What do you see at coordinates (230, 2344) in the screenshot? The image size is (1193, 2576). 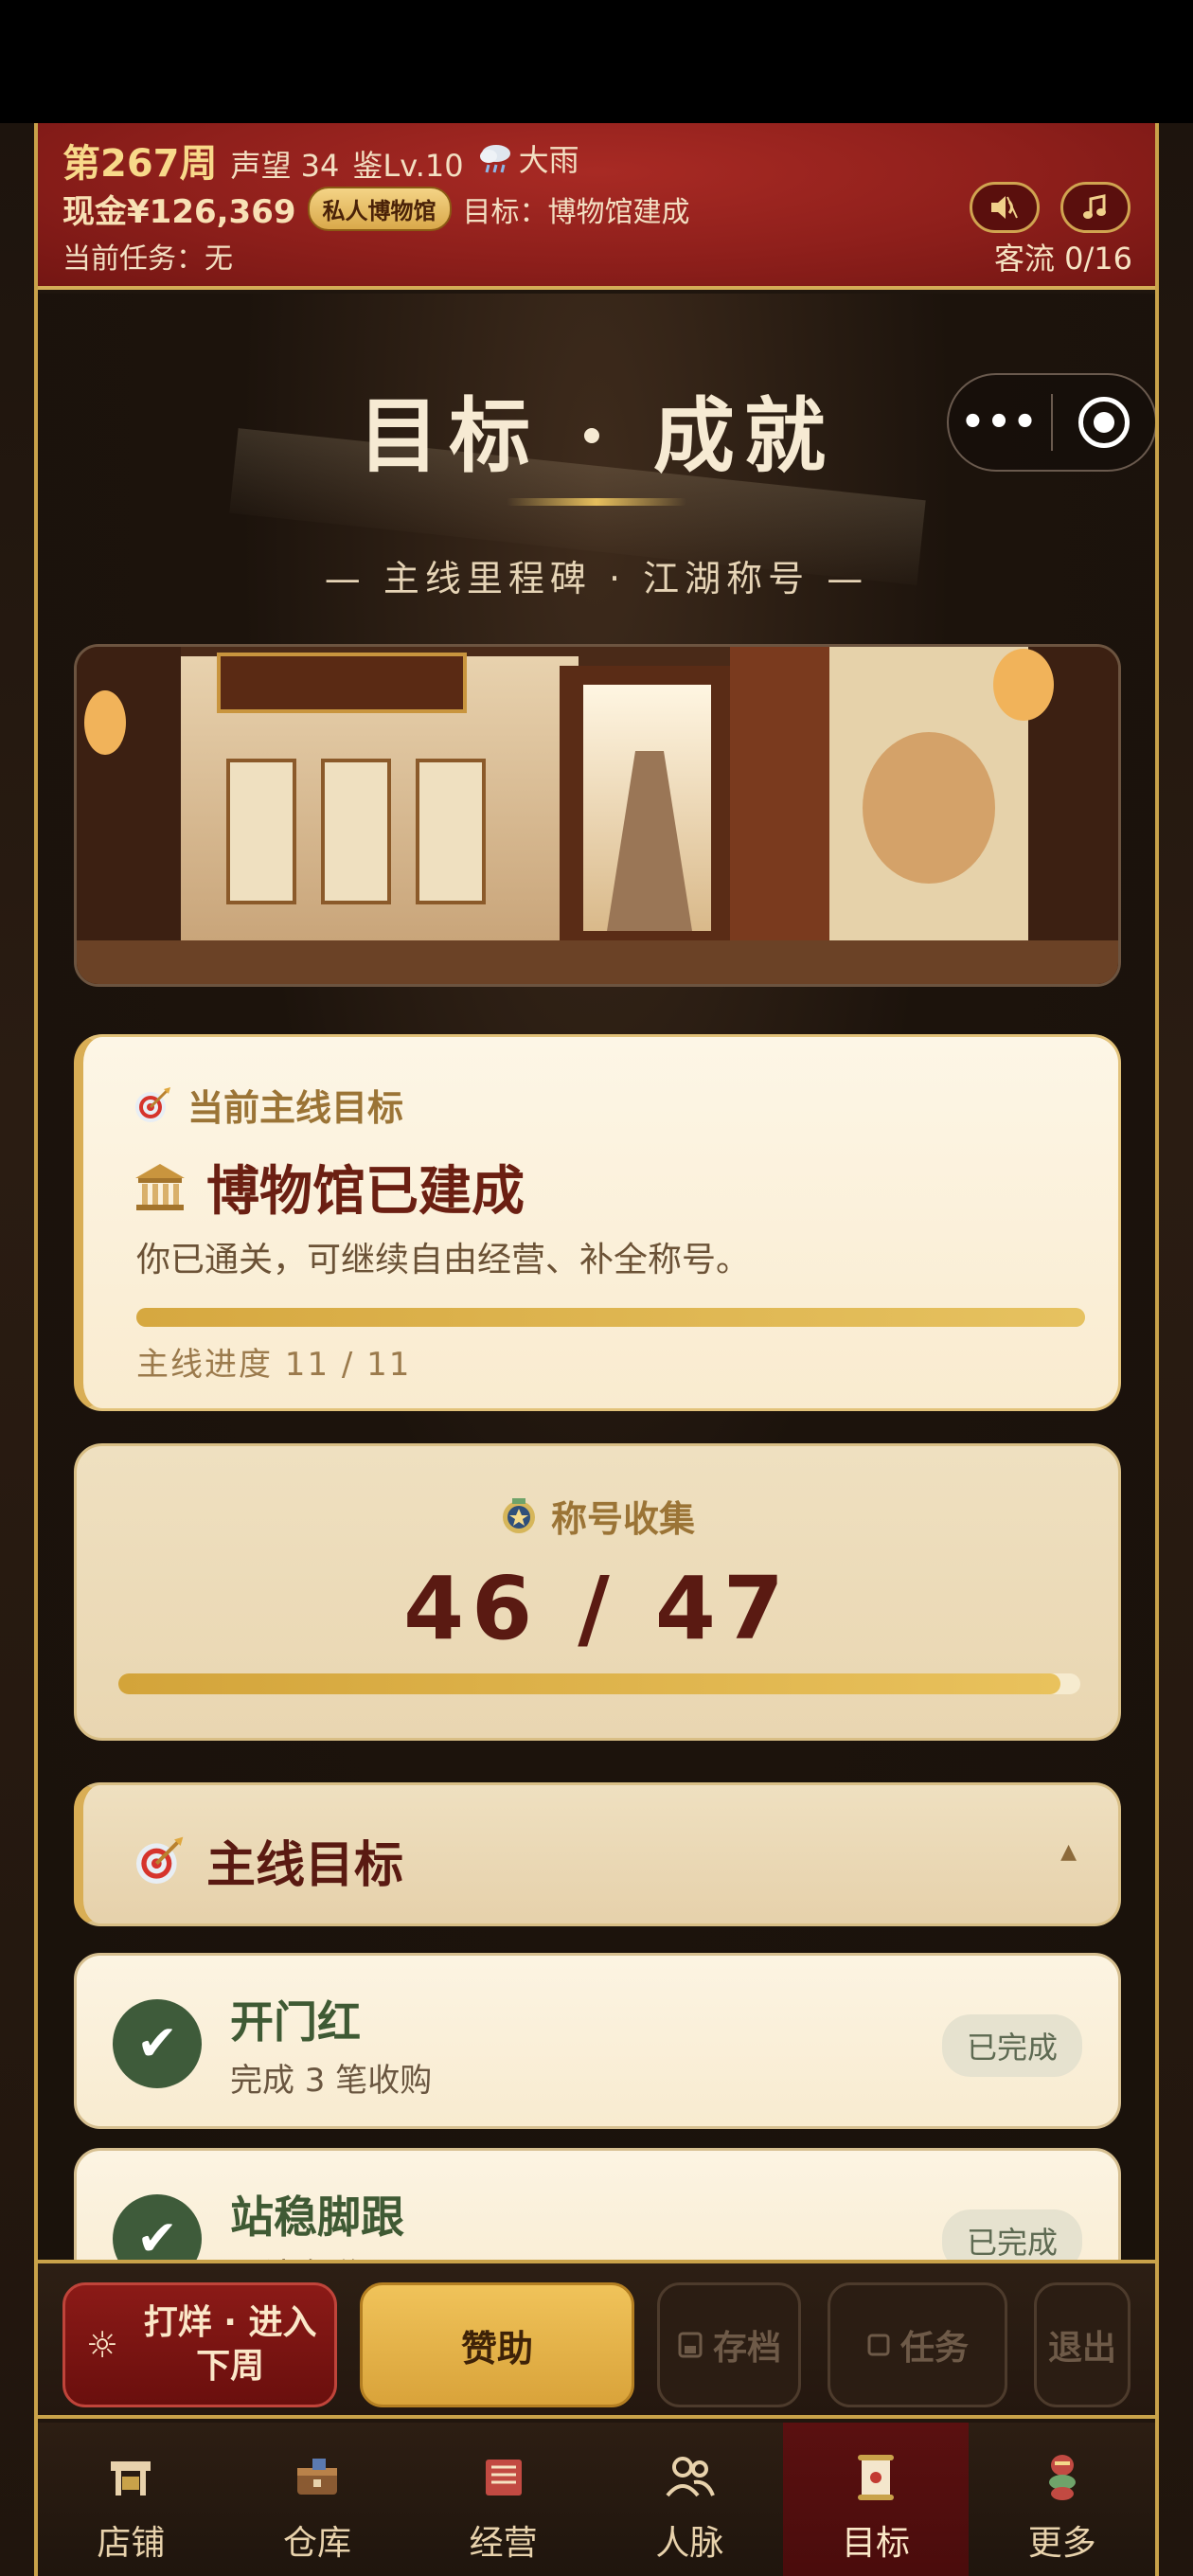 I see `next-week-label: 打烊 · 进入下周` at bounding box center [230, 2344].